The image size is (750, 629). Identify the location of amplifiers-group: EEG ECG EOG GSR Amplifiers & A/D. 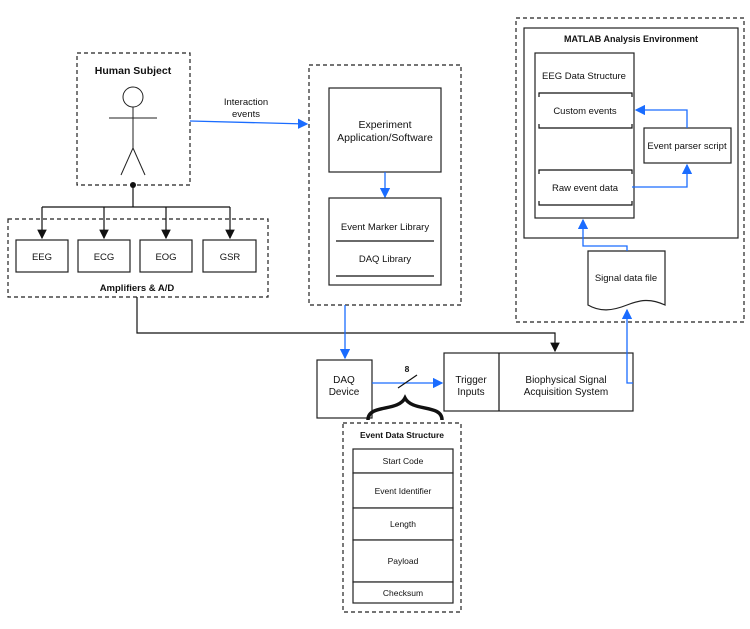
(138, 258).